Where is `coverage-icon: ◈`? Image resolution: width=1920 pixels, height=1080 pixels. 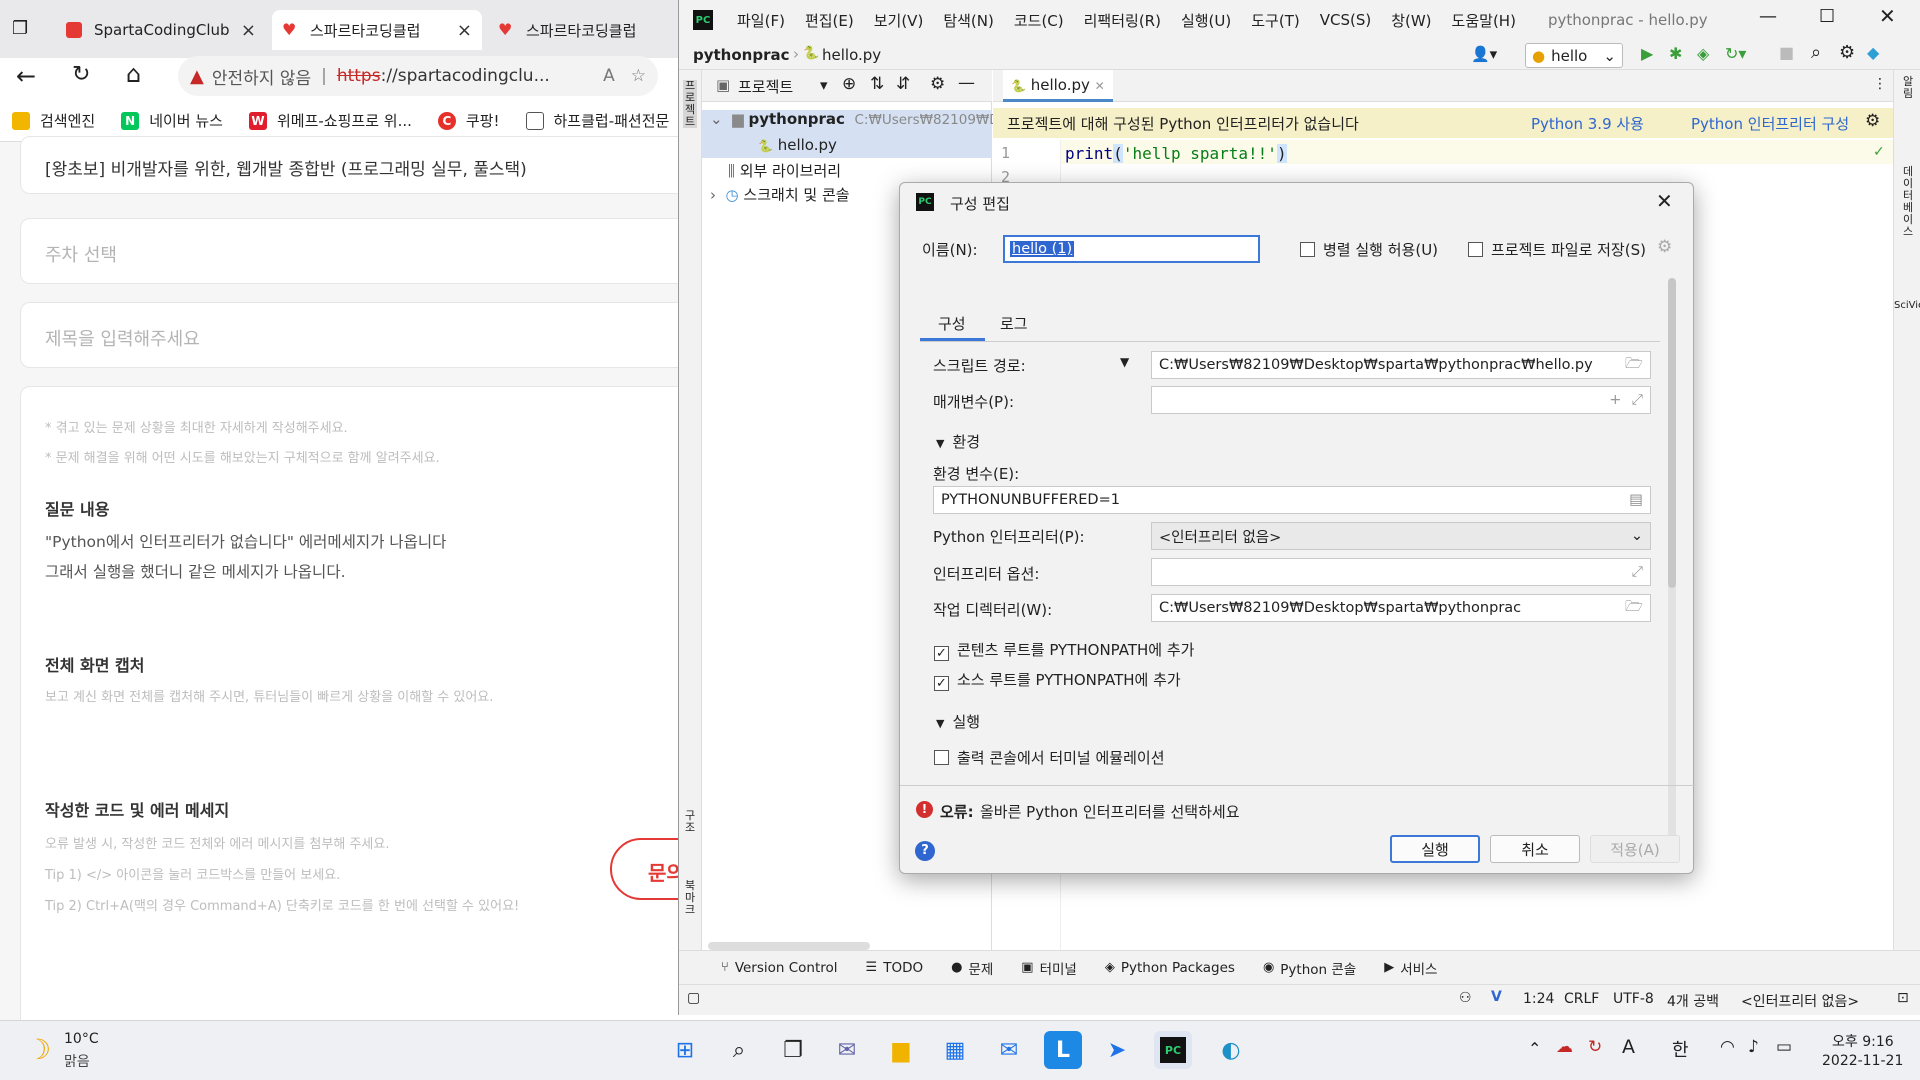 coverage-icon: ◈ is located at coordinates (1703, 53).